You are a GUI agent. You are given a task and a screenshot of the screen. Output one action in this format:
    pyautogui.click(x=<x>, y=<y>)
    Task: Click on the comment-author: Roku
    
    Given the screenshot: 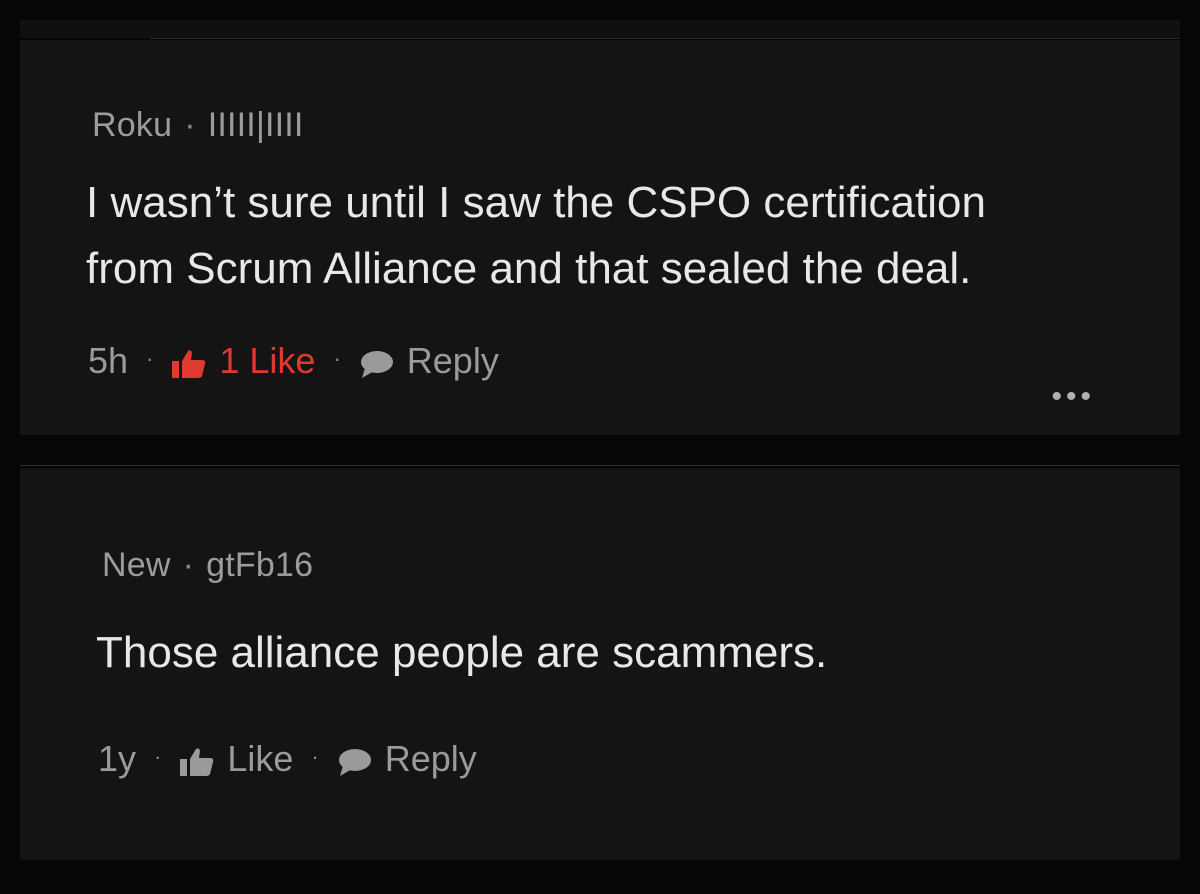 What is the action you would take?
    pyautogui.click(x=132, y=125)
    